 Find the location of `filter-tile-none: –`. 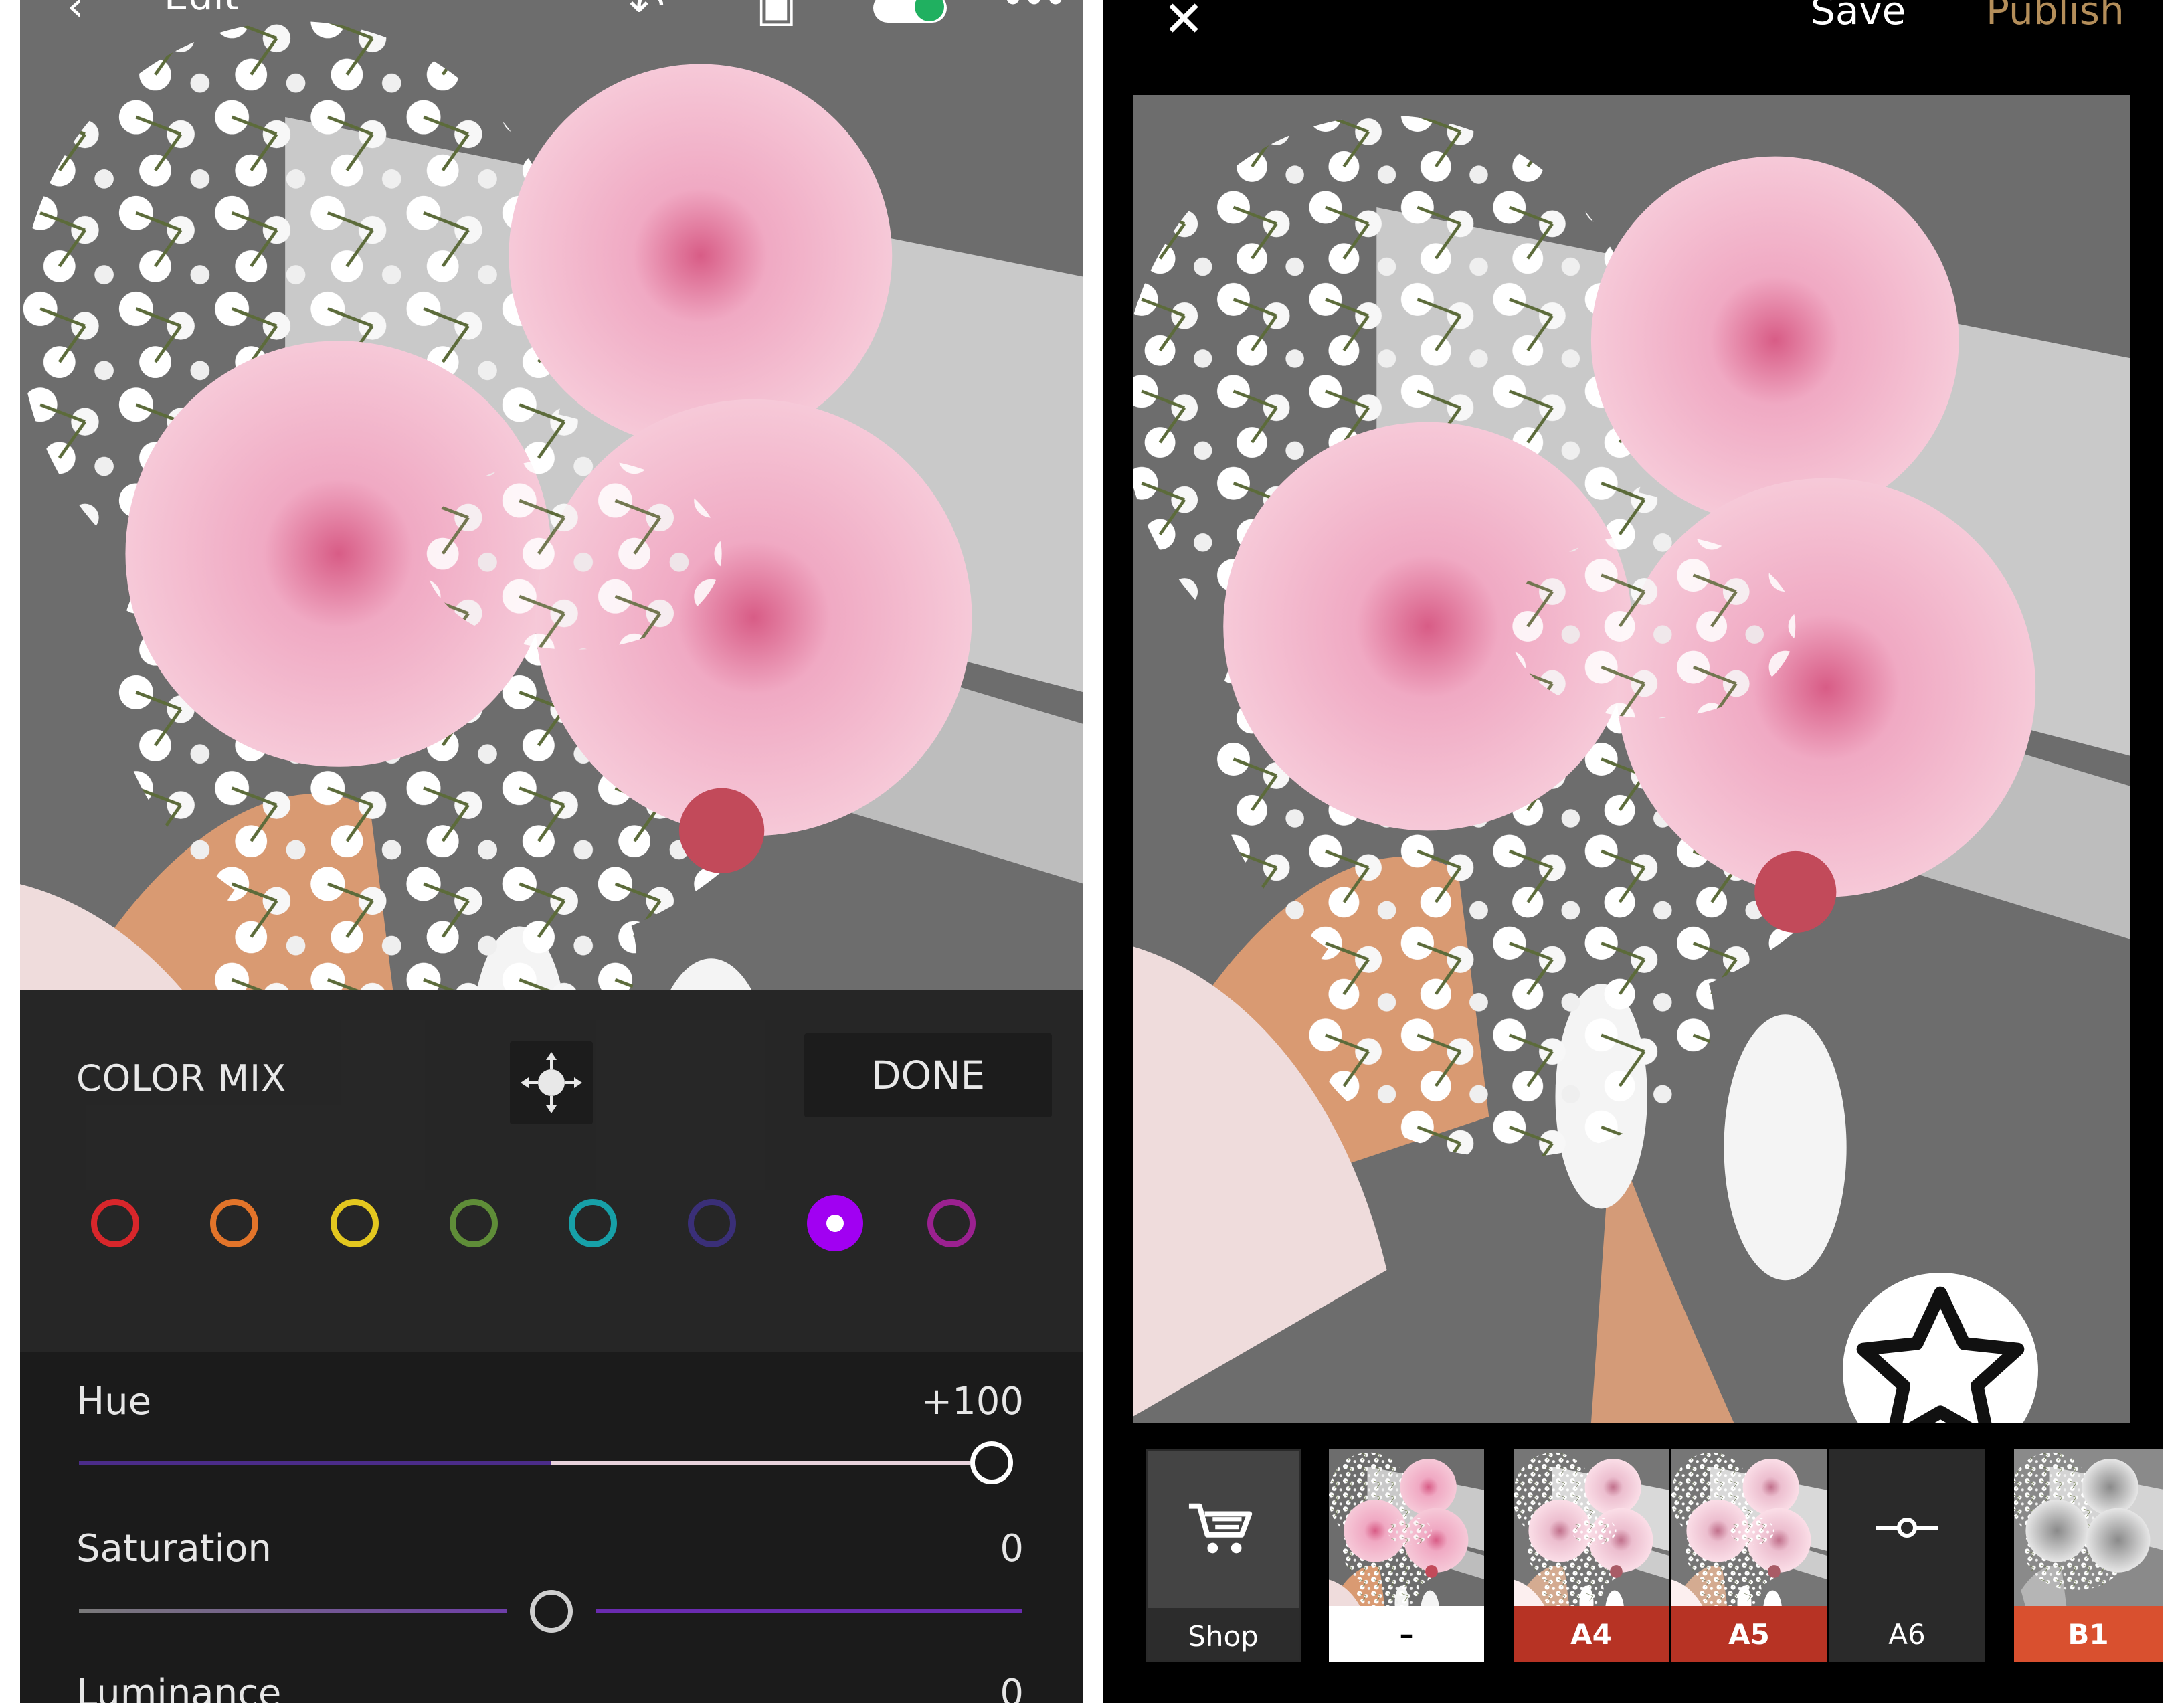

filter-tile-none: – is located at coordinates (1406, 1555).